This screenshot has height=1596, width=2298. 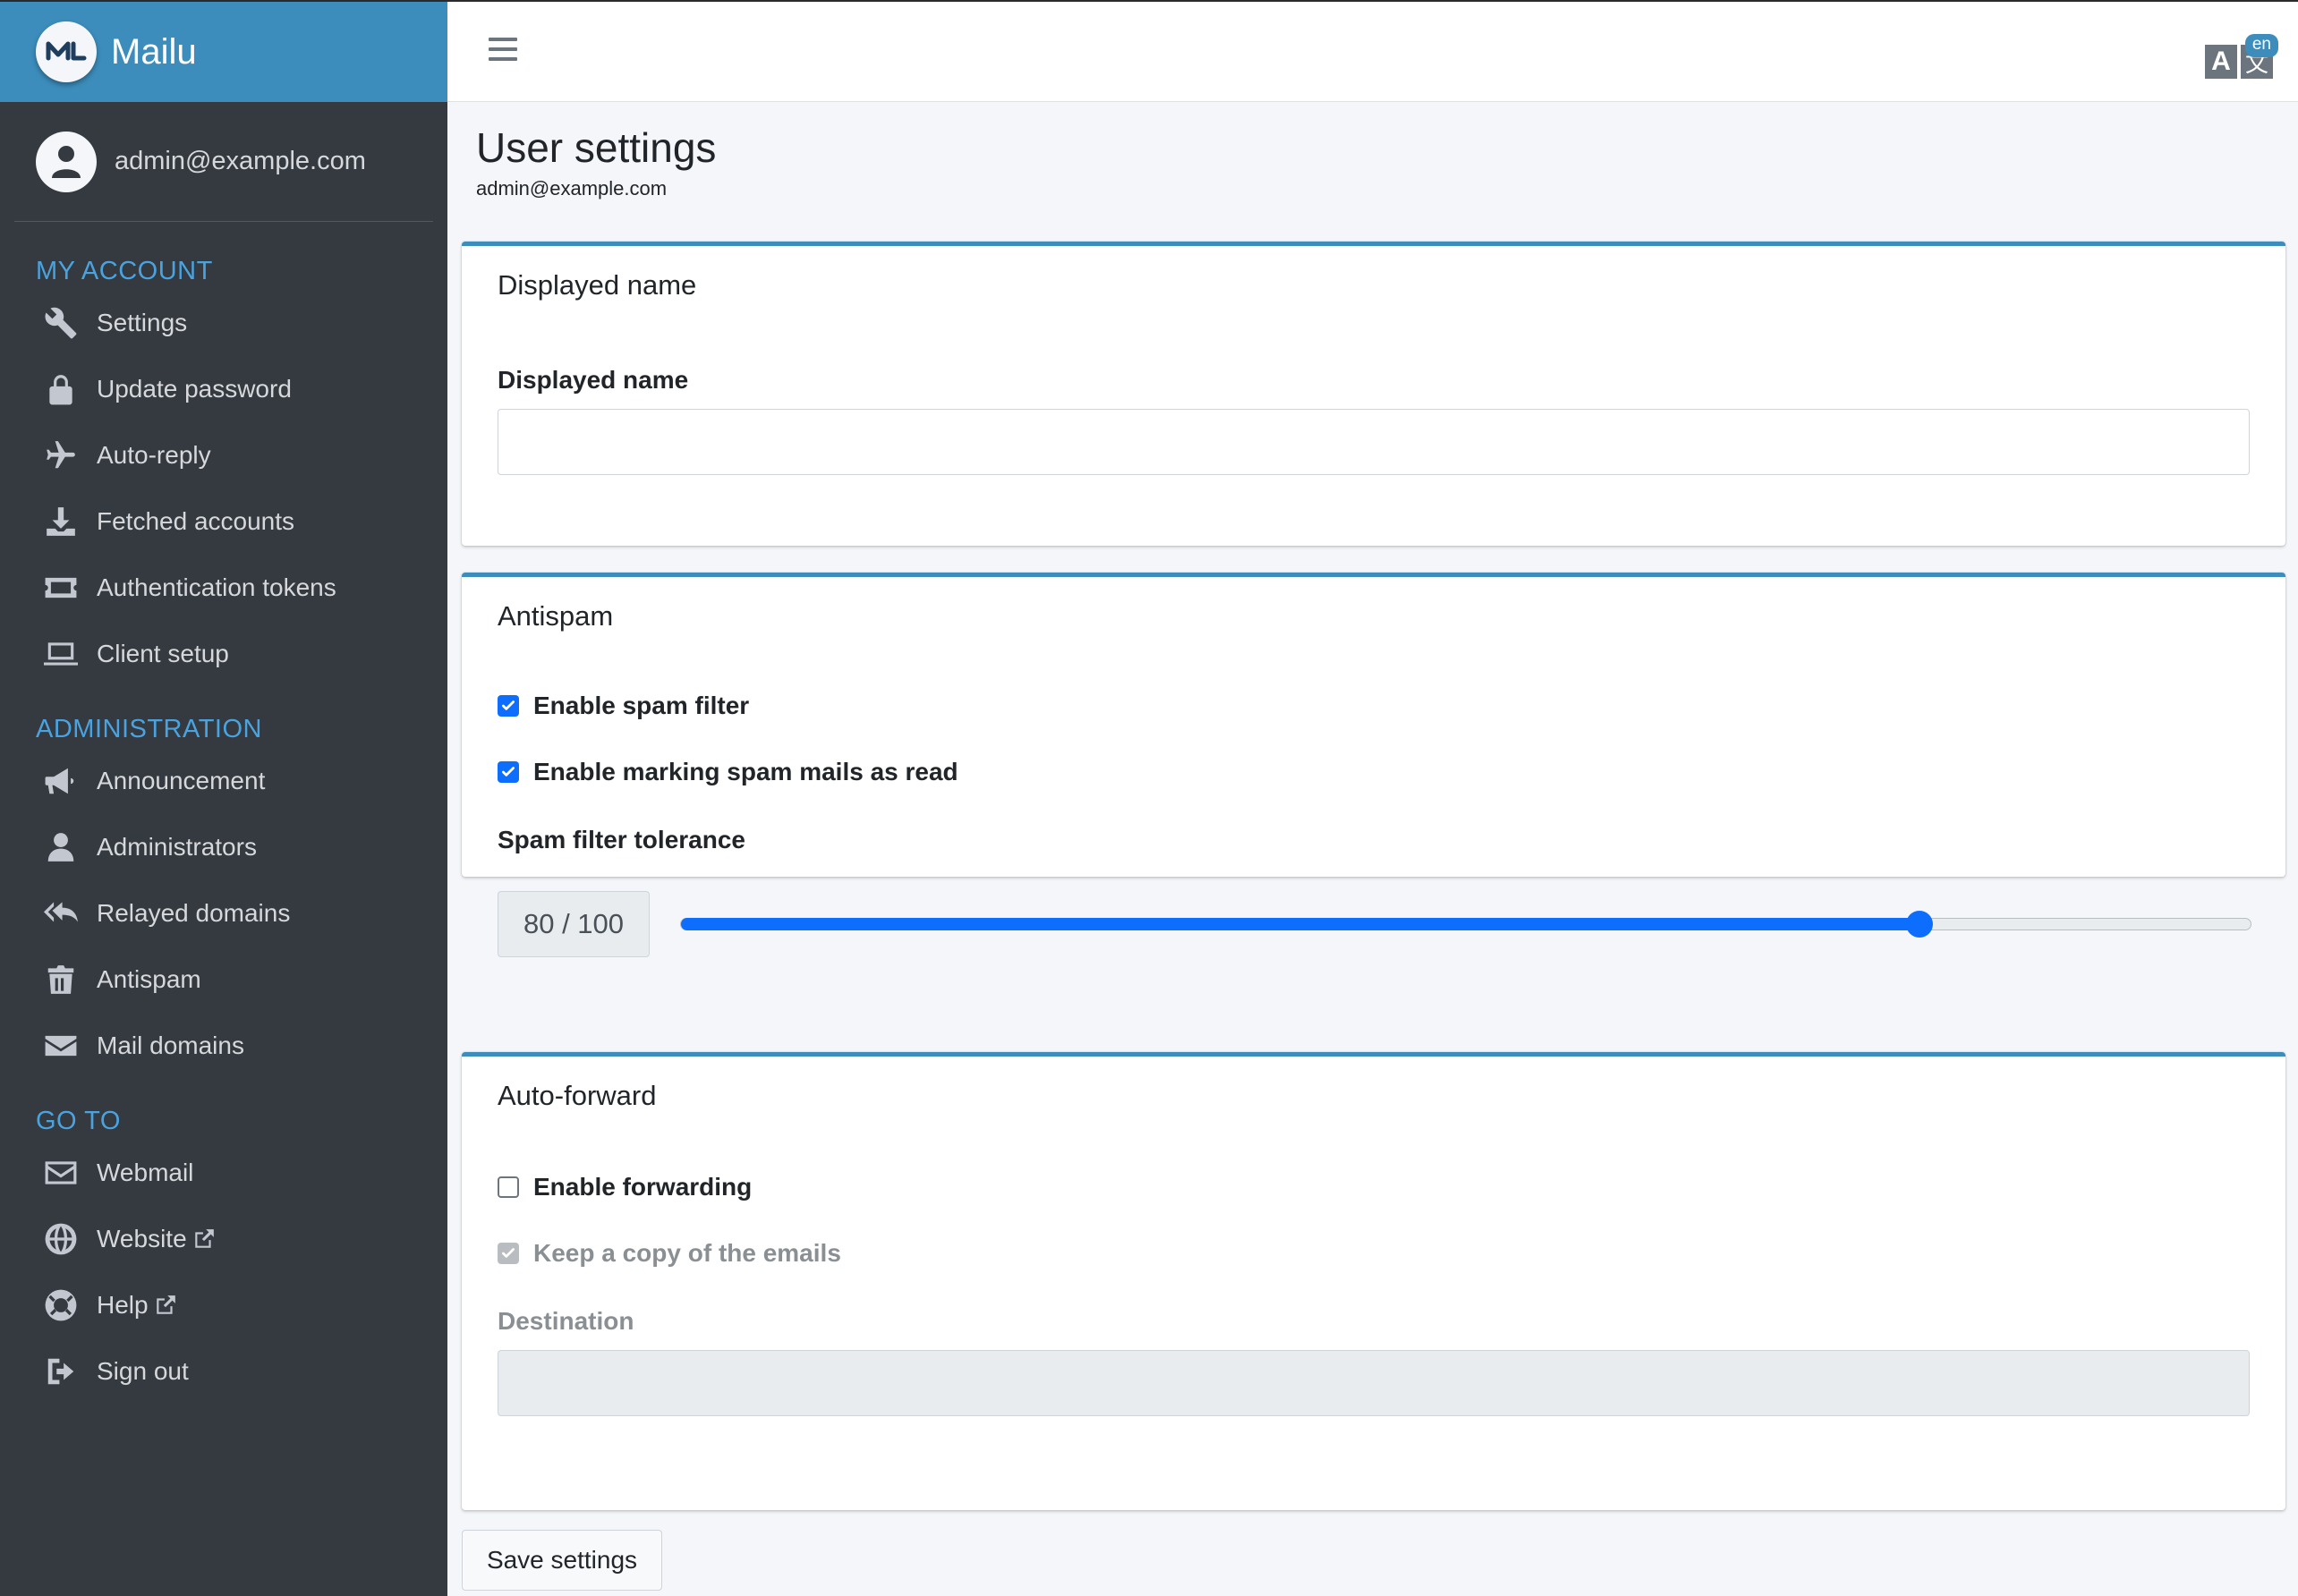 I want to click on page-title: User settings, so click(x=596, y=147).